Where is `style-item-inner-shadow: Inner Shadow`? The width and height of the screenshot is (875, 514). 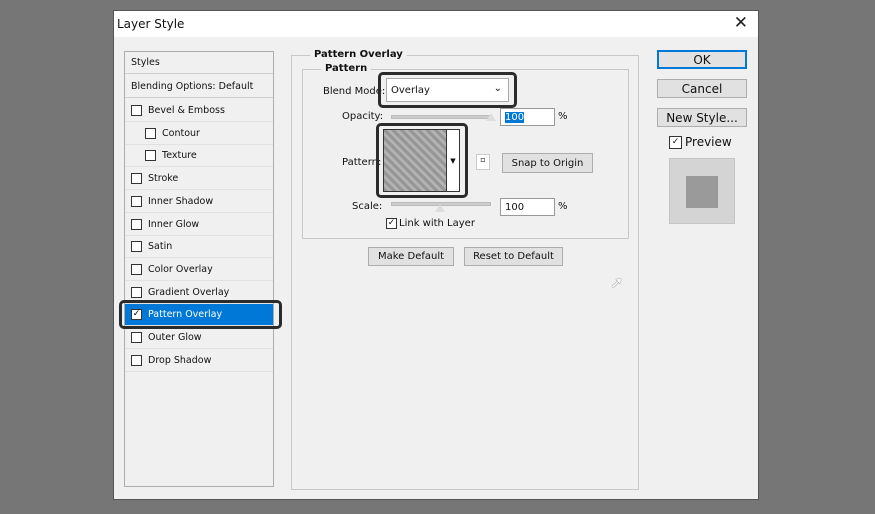 style-item-inner-shadow: Inner Shadow is located at coordinates (199, 202).